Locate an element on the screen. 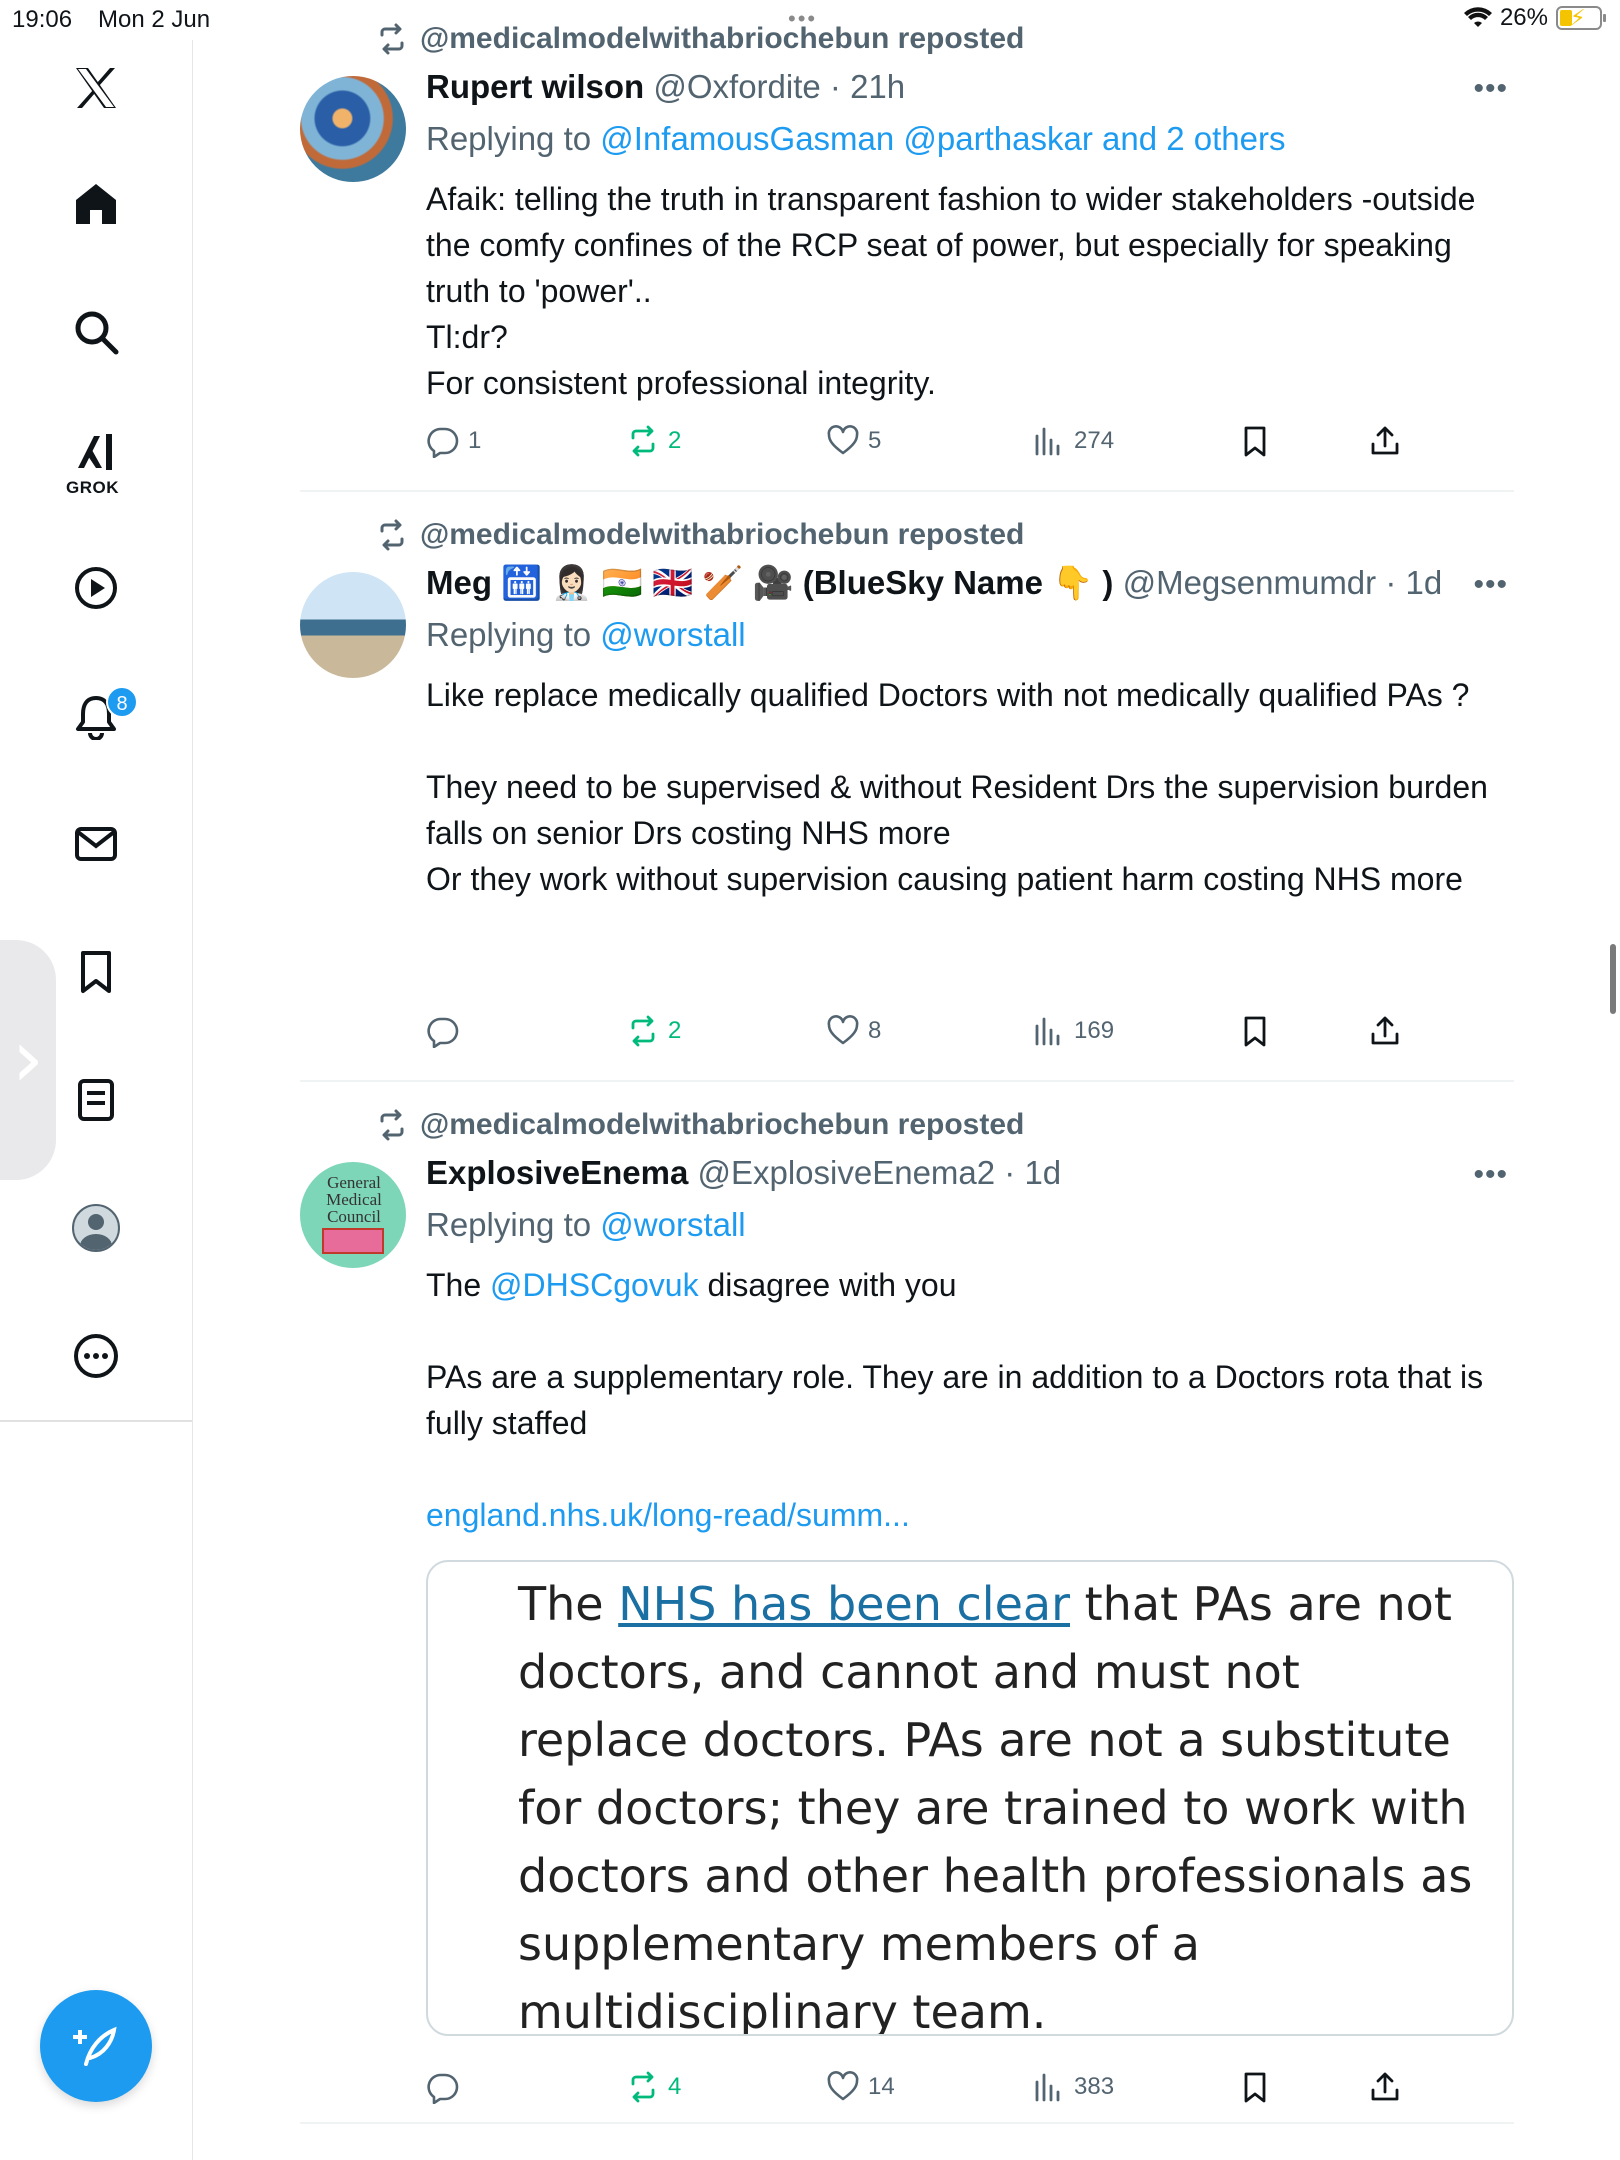 Image resolution: width=1620 pixels, height=2160 pixels. views-button: 274 is located at coordinates (1073, 441).